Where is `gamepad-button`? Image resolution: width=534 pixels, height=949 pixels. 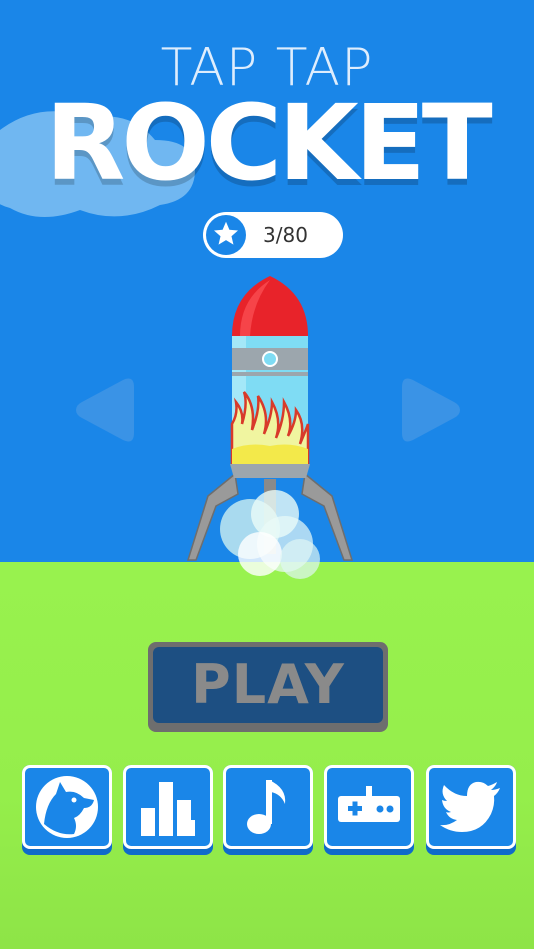 gamepad-button is located at coordinates (369, 810).